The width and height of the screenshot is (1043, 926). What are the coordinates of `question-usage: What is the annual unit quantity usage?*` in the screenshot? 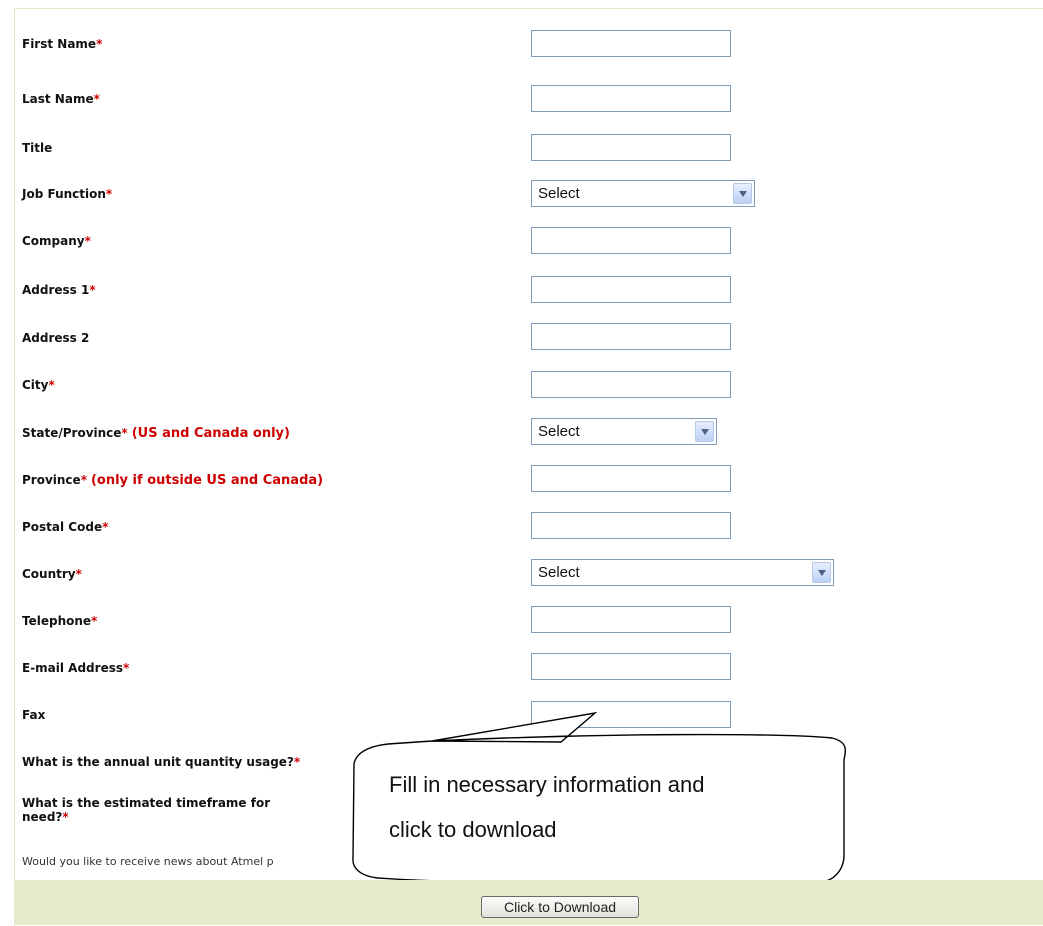 It's located at (161, 762).